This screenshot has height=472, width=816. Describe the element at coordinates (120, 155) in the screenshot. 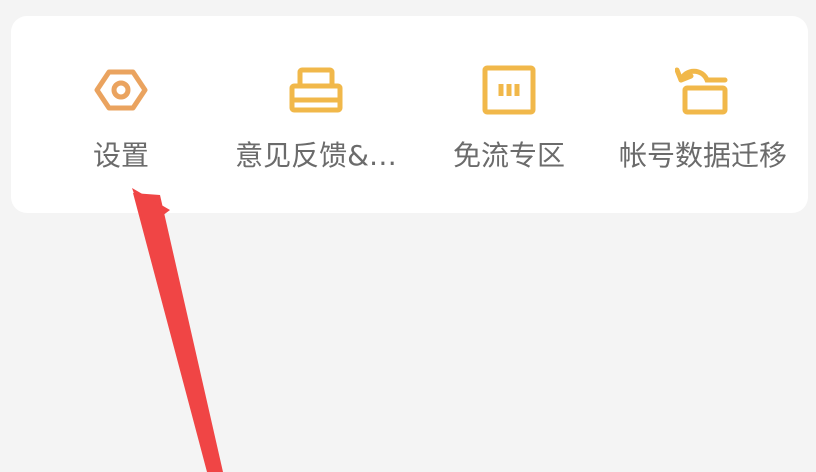

I see `settings-label: 设置` at that location.